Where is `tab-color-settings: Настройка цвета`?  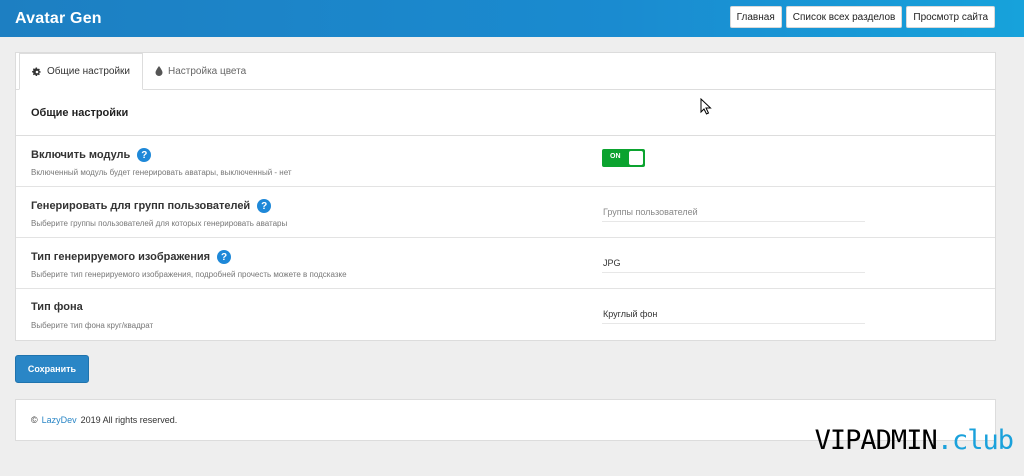 tab-color-settings: Настройка цвета is located at coordinates (200, 71).